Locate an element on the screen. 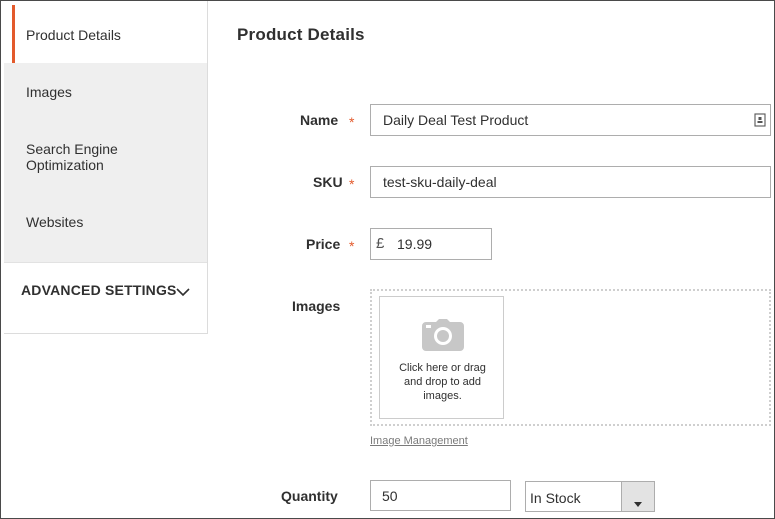 This screenshot has width=775, height=519. quantity-input: 50 is located at coordinates (440, 495).